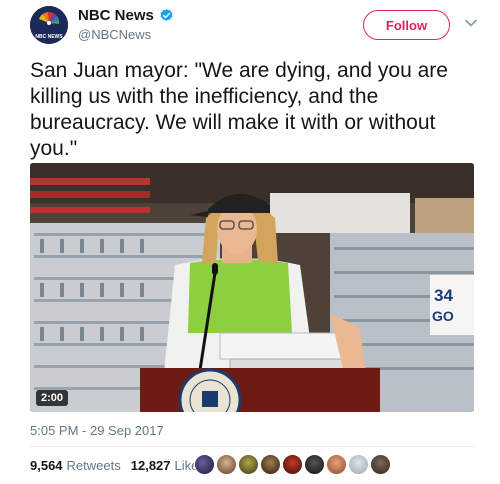 The image size is (500, 484). I want to click on verified-badge-icon, so click(166, 14).